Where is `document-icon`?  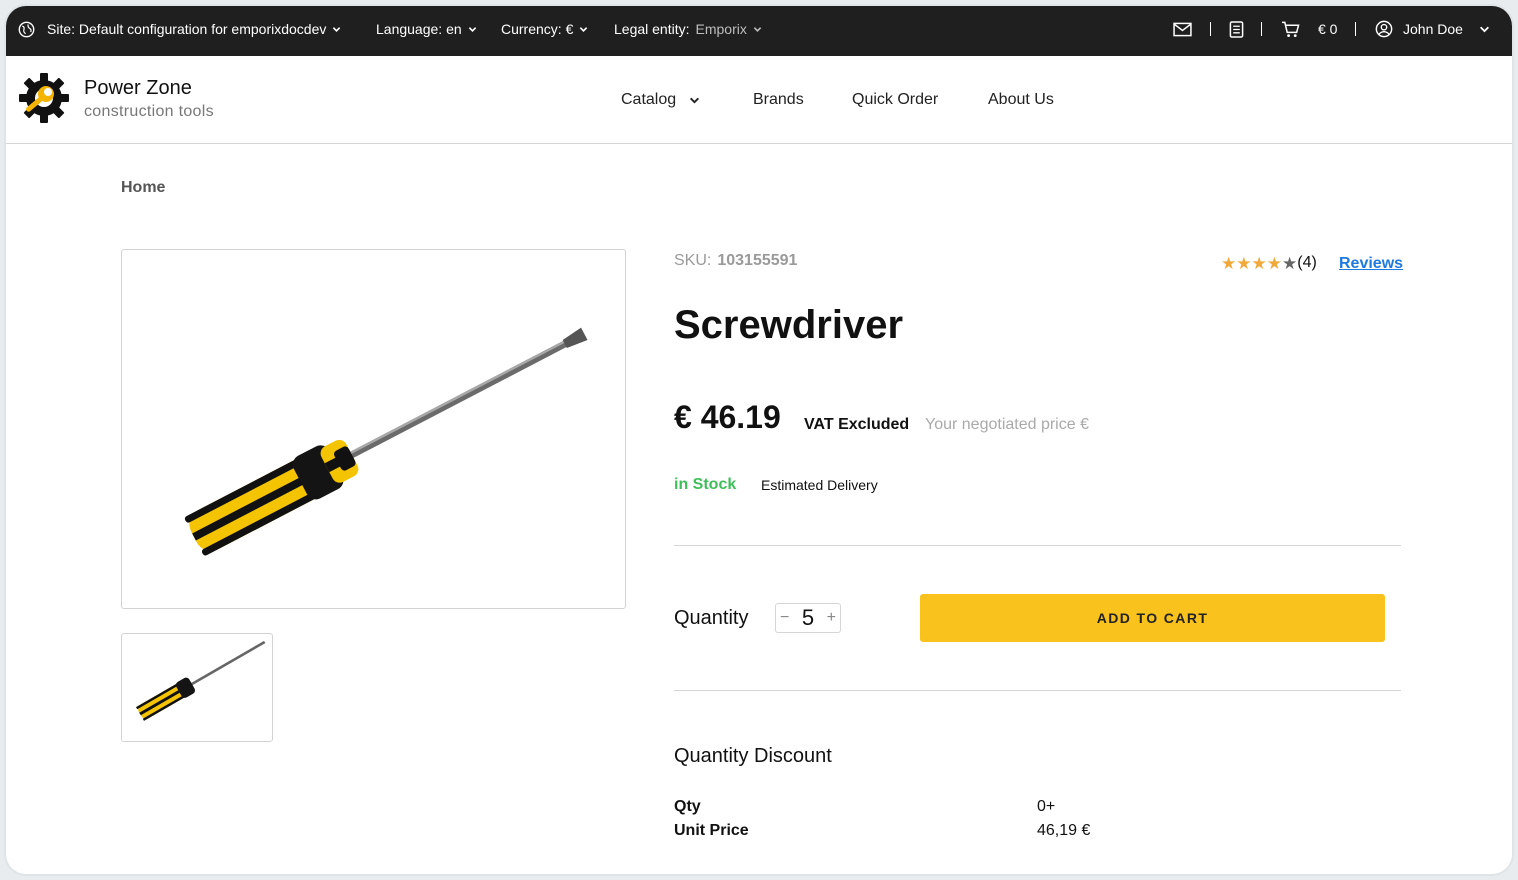
document-icon is located at coordinates (1236, 29).